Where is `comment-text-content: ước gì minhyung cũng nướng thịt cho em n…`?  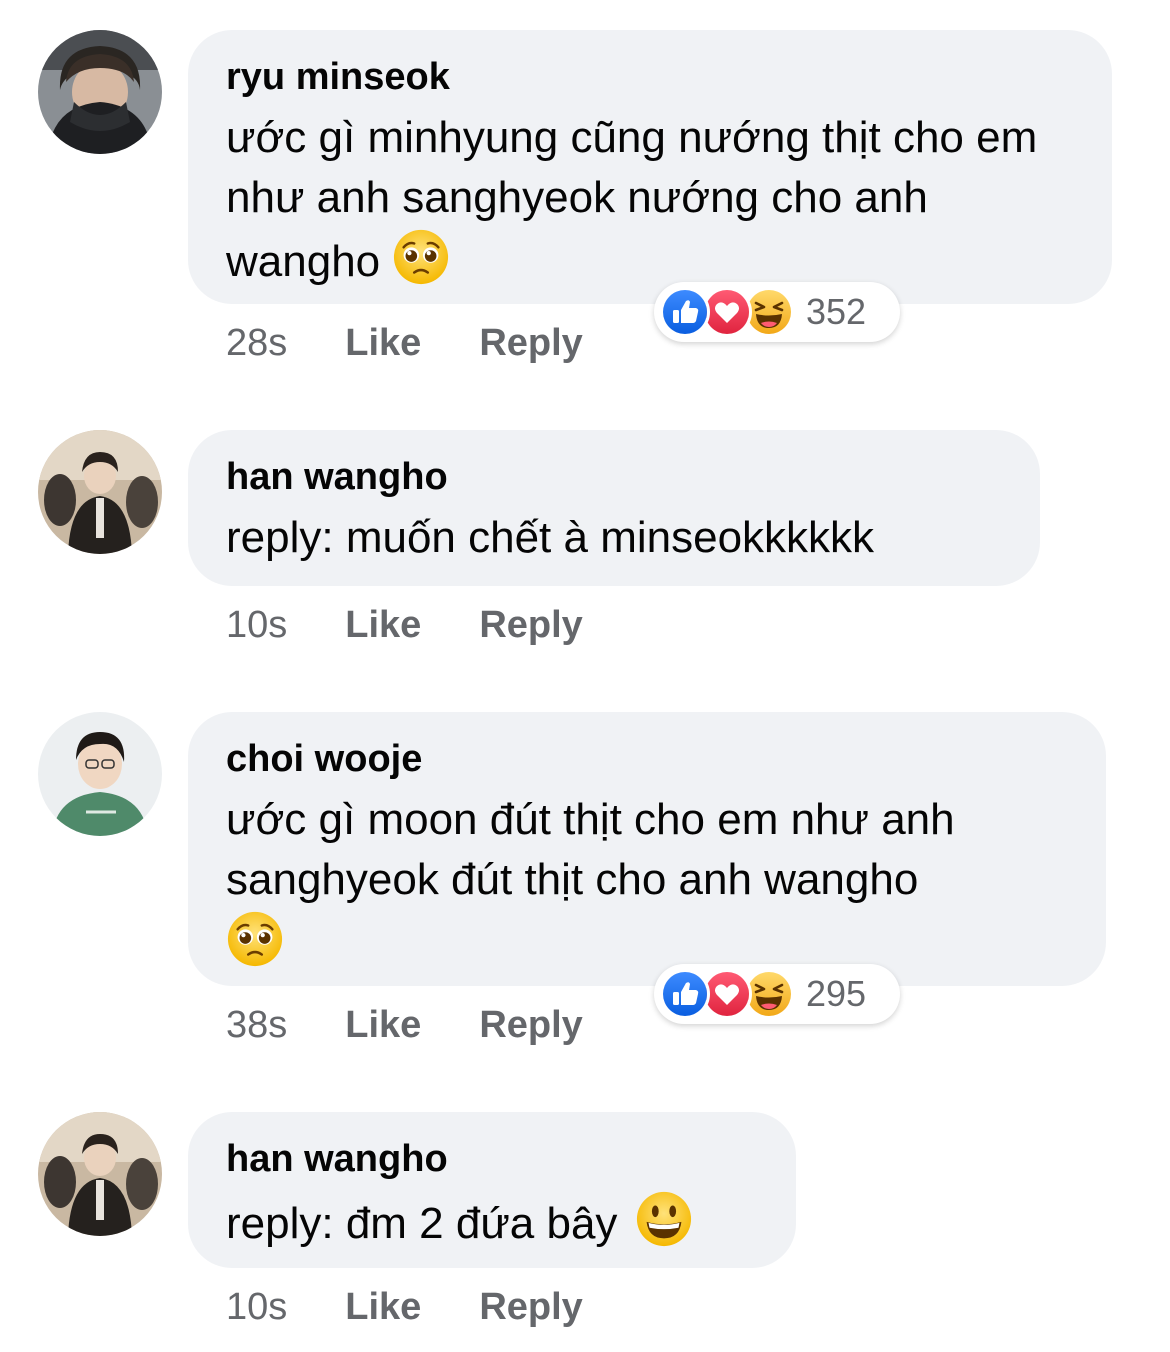 comment-text-content: ước gì minhyung cũng nướng thịt cho em n… is located at coordinates (632, 199).